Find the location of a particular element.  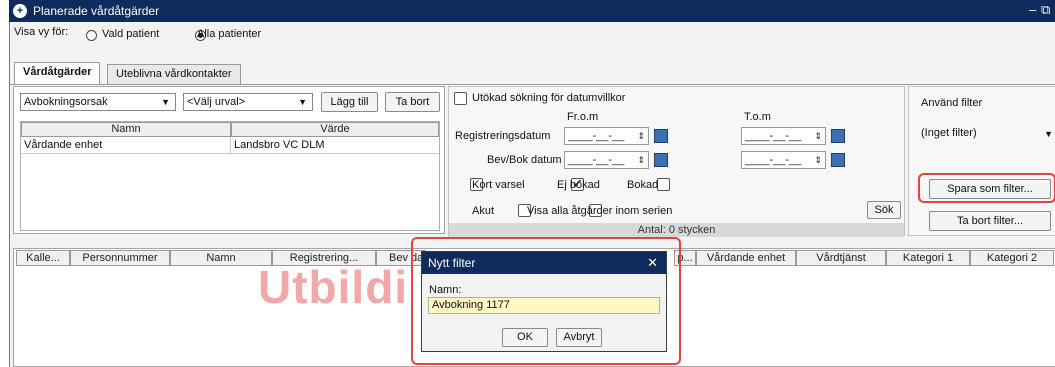

to-label: T.o.m is located at coordinates (757, 117).